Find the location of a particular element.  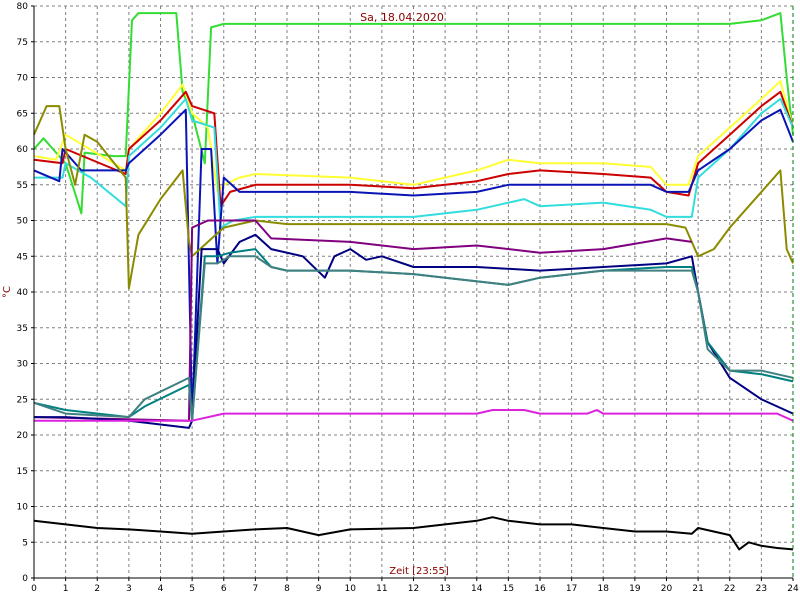

y-tick-label: 50 is located at coordinates (23, 222).